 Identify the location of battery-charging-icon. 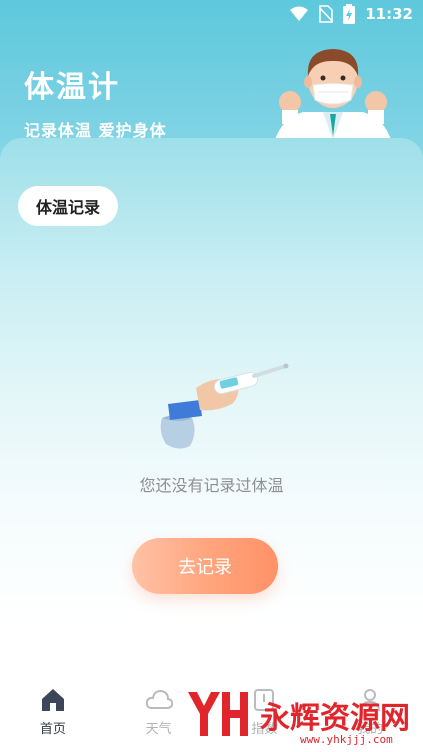
(349, 14).